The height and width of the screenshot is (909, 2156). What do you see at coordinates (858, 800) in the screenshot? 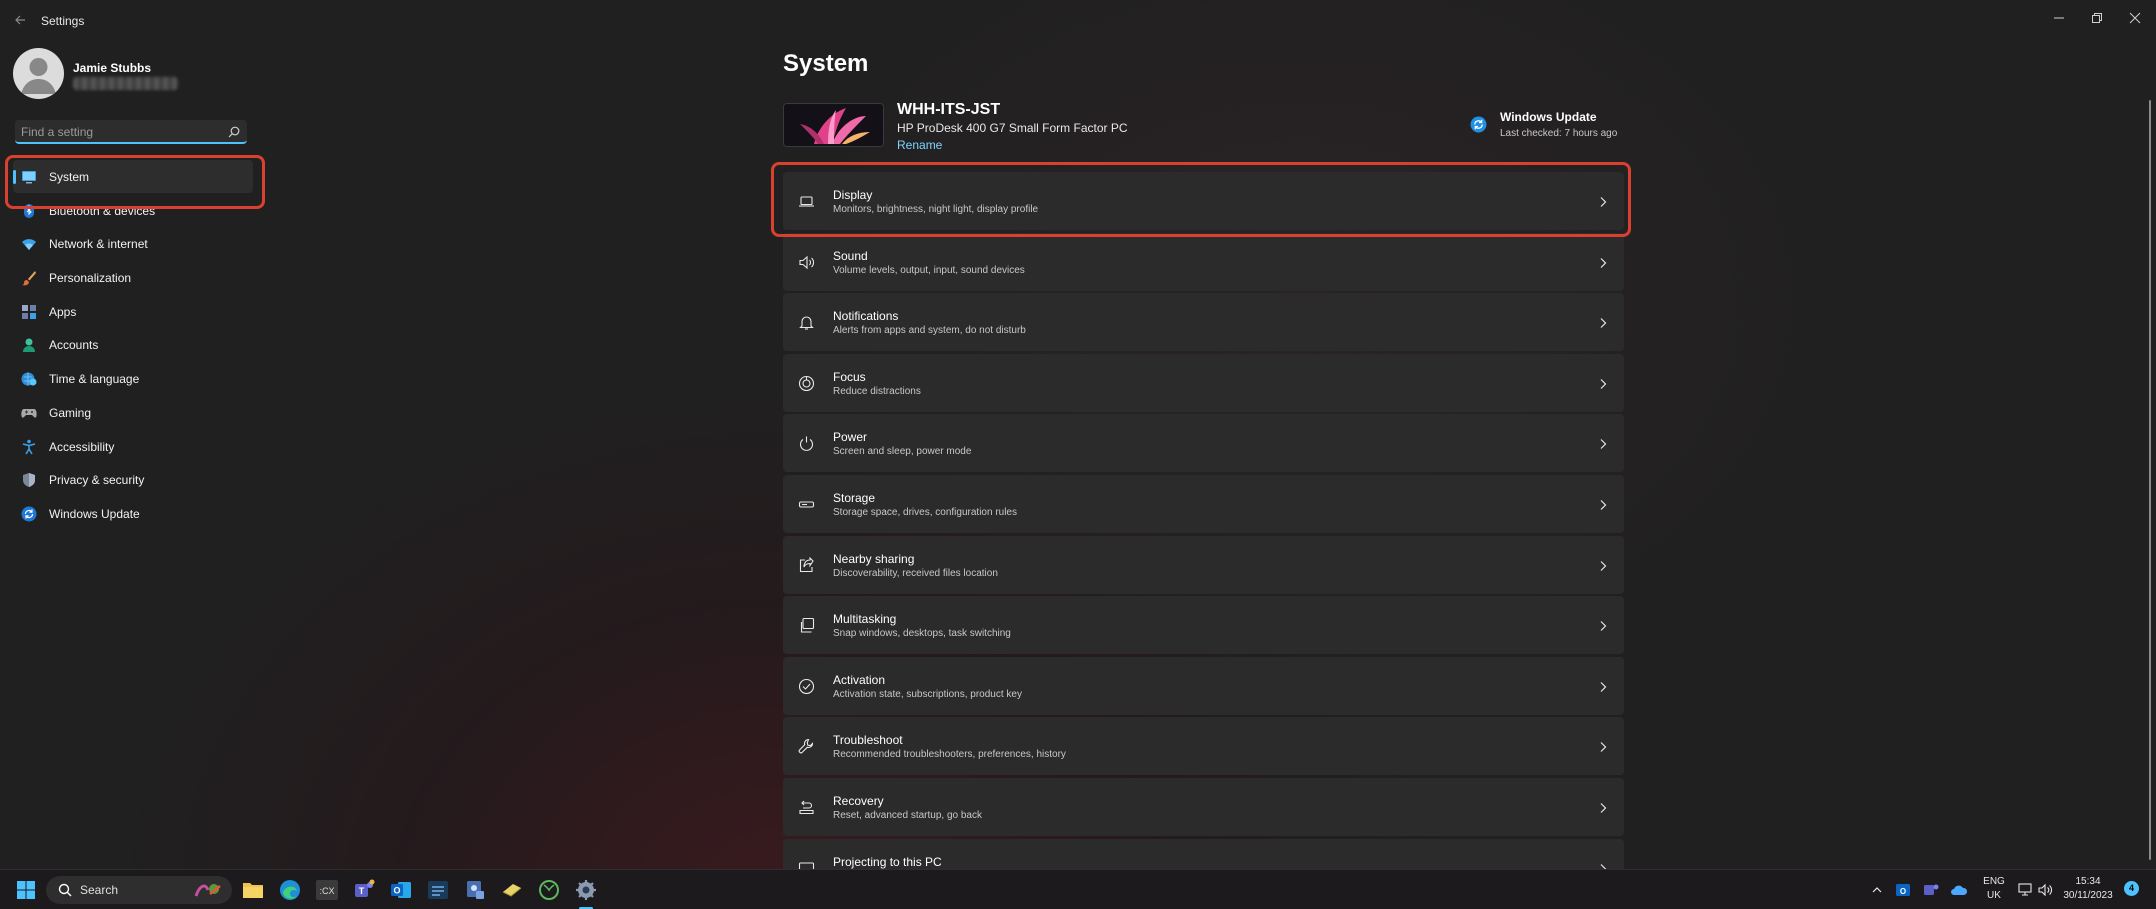
I see `card-title: Recovery` at bounding box center [858, 800].